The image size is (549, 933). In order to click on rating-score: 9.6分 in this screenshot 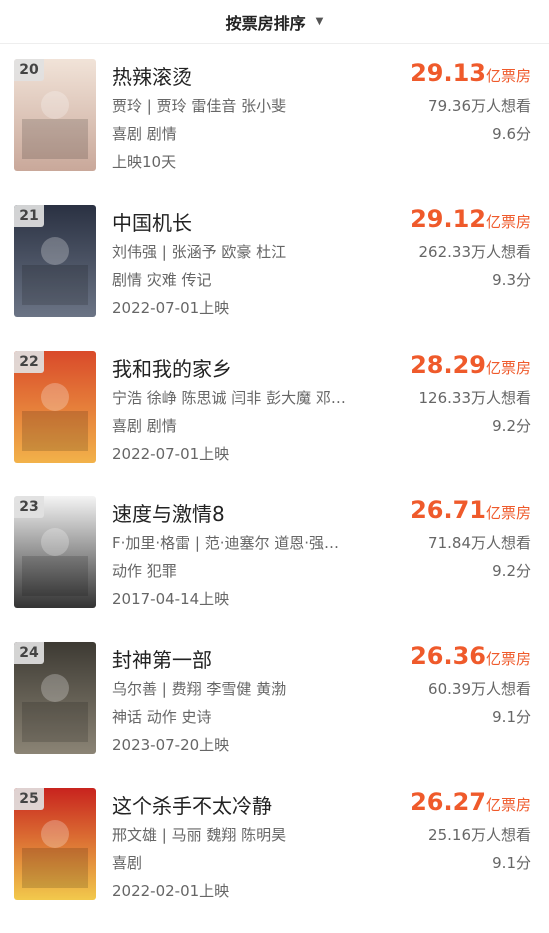, I will do `click(511, 134)`.